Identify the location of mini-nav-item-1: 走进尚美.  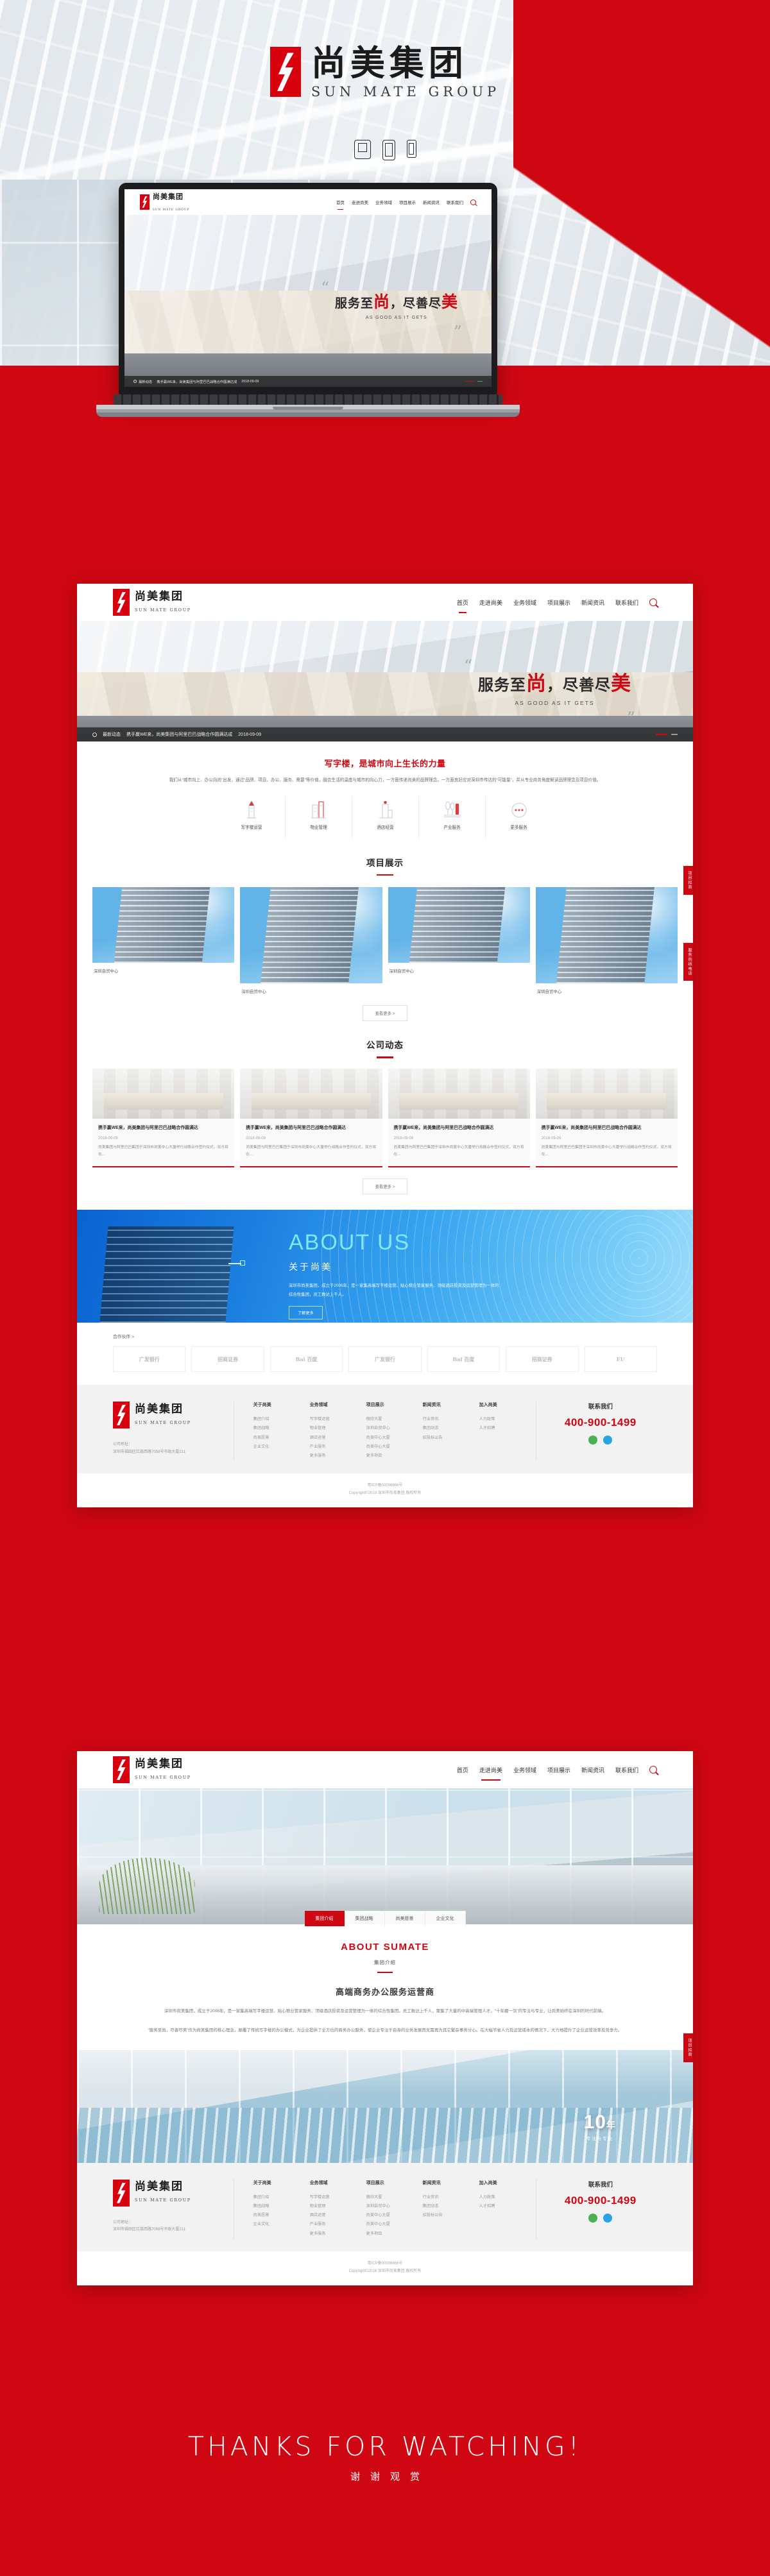
(360, 202).